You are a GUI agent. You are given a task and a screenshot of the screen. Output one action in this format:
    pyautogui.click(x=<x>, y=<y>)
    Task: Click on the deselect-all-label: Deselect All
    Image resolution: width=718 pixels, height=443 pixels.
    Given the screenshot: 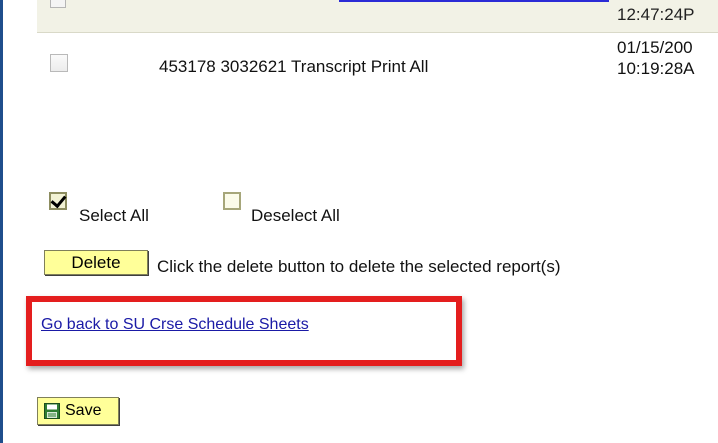 What is the action you would take?
    pyautogui.click(x=295, y=216)
    